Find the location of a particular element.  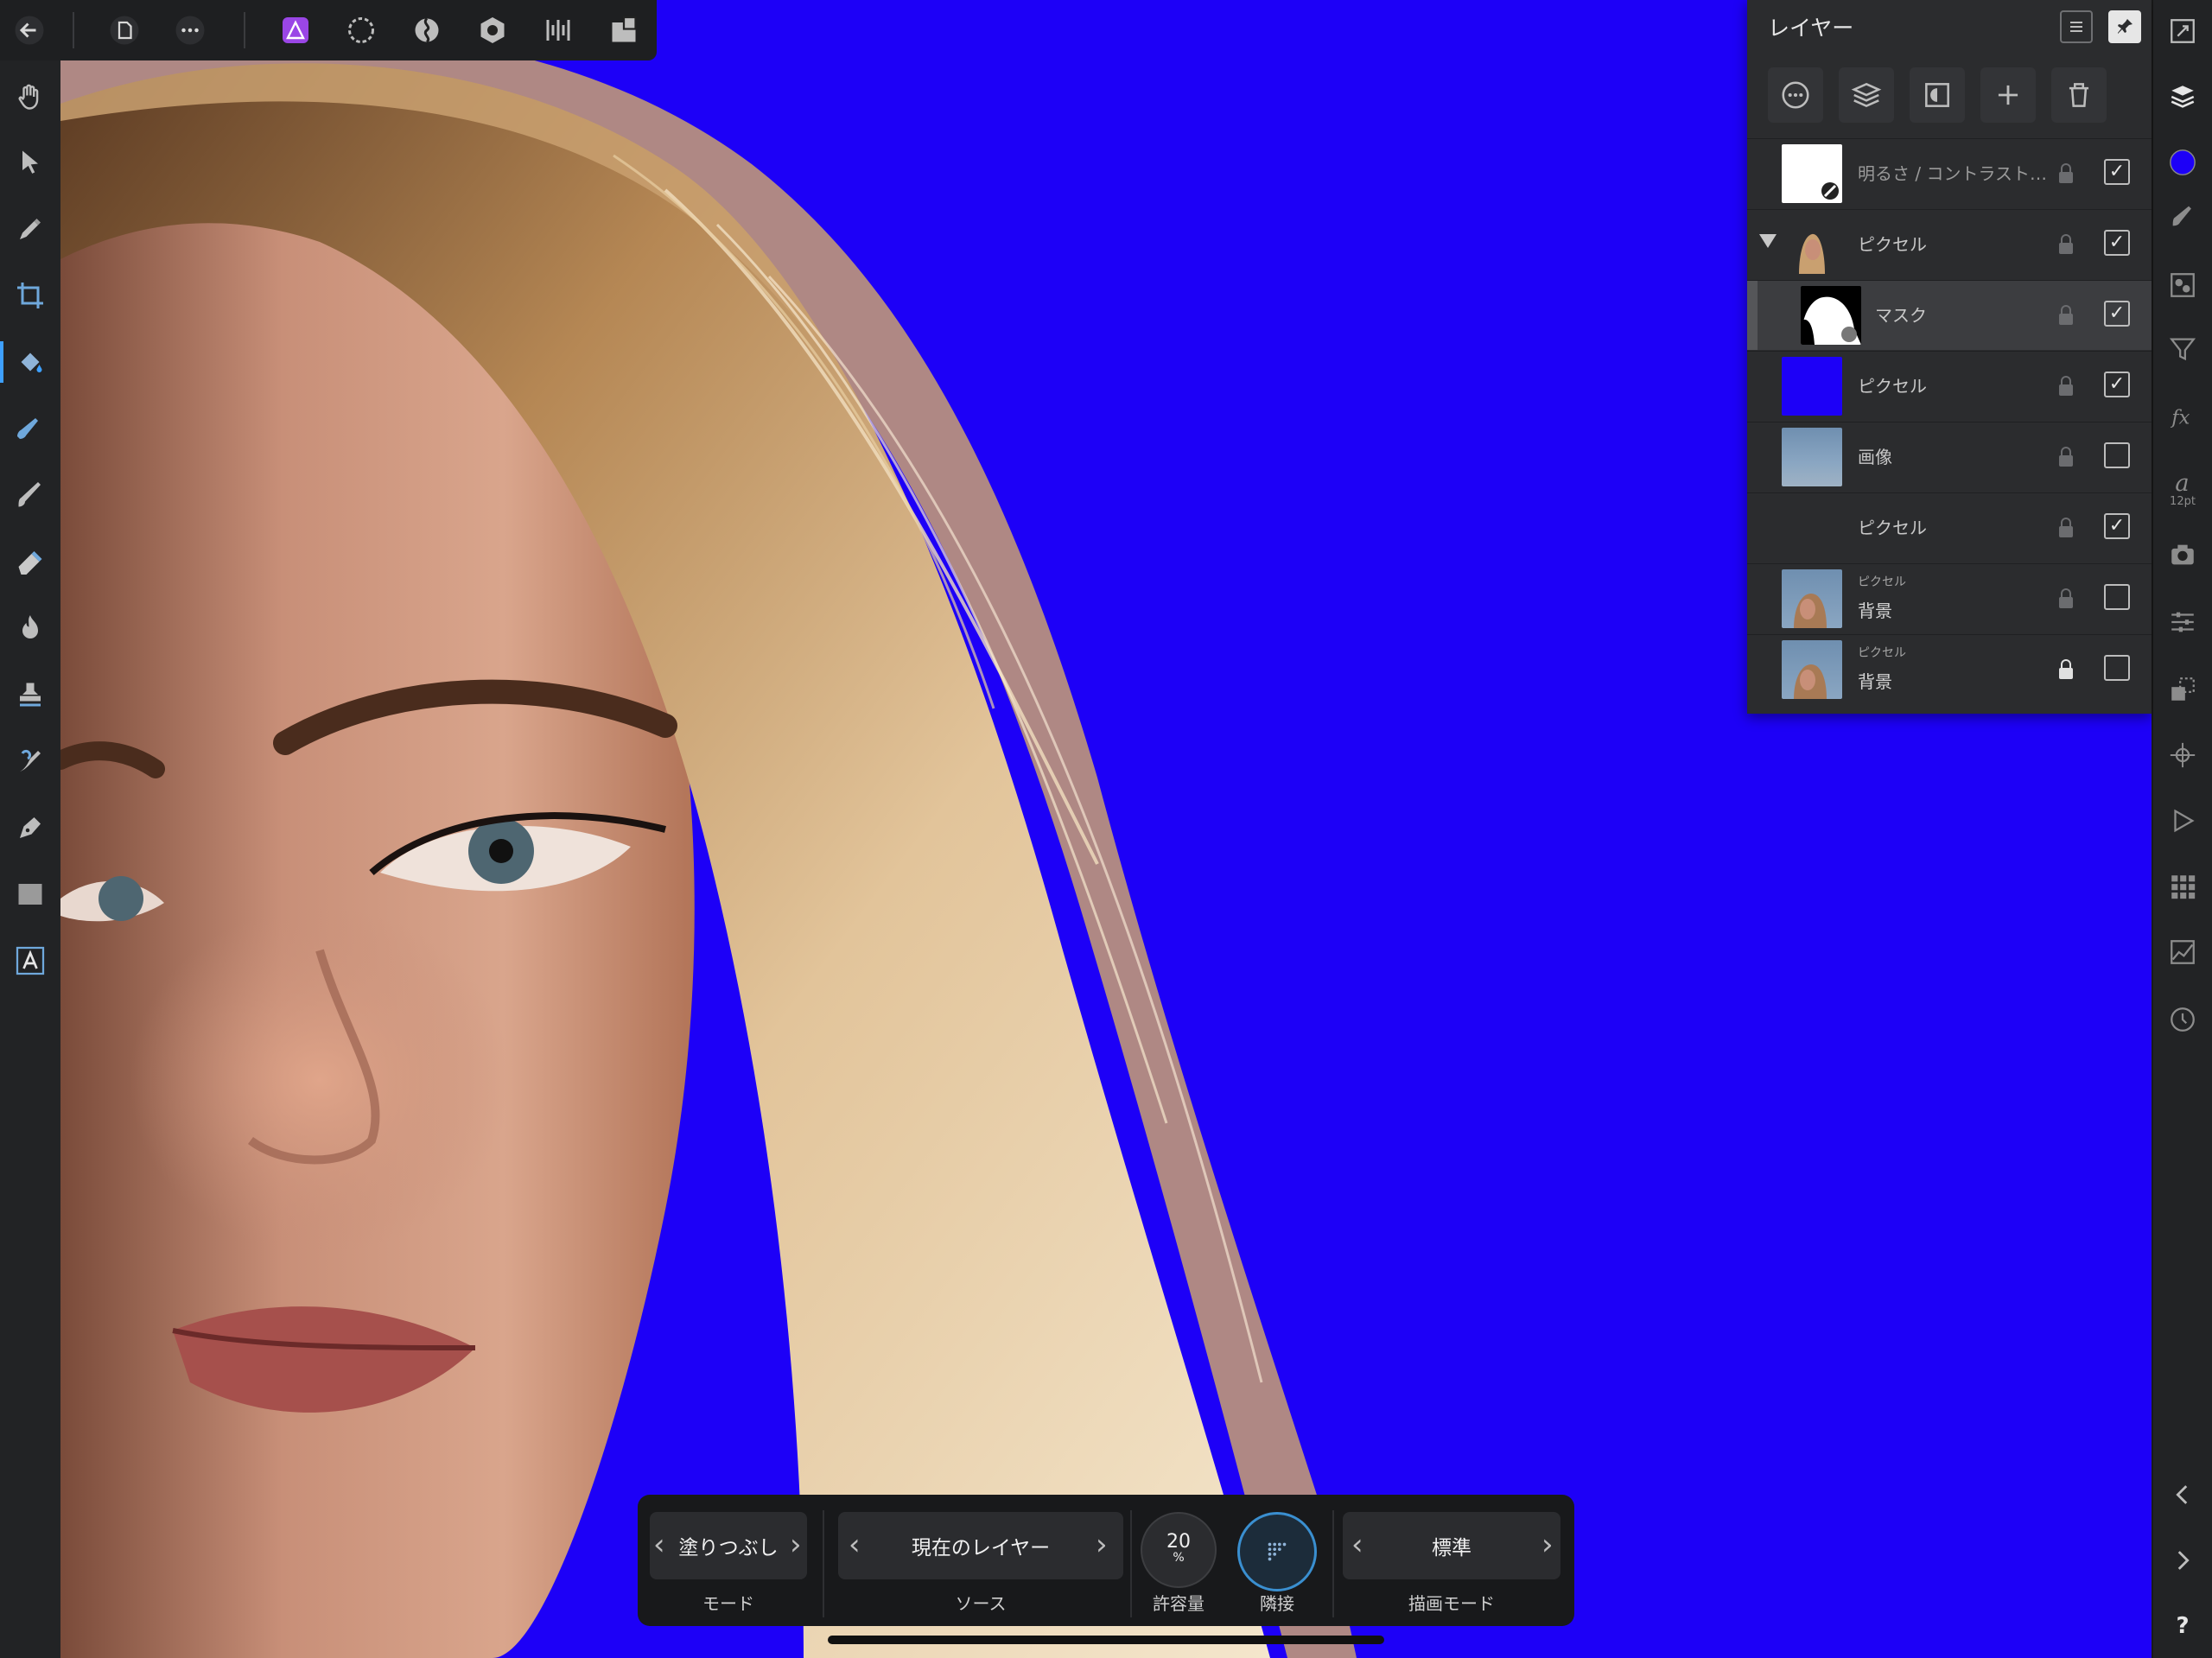

mode-selector: 塗りつぶし is located at coordinates (728, 1545).